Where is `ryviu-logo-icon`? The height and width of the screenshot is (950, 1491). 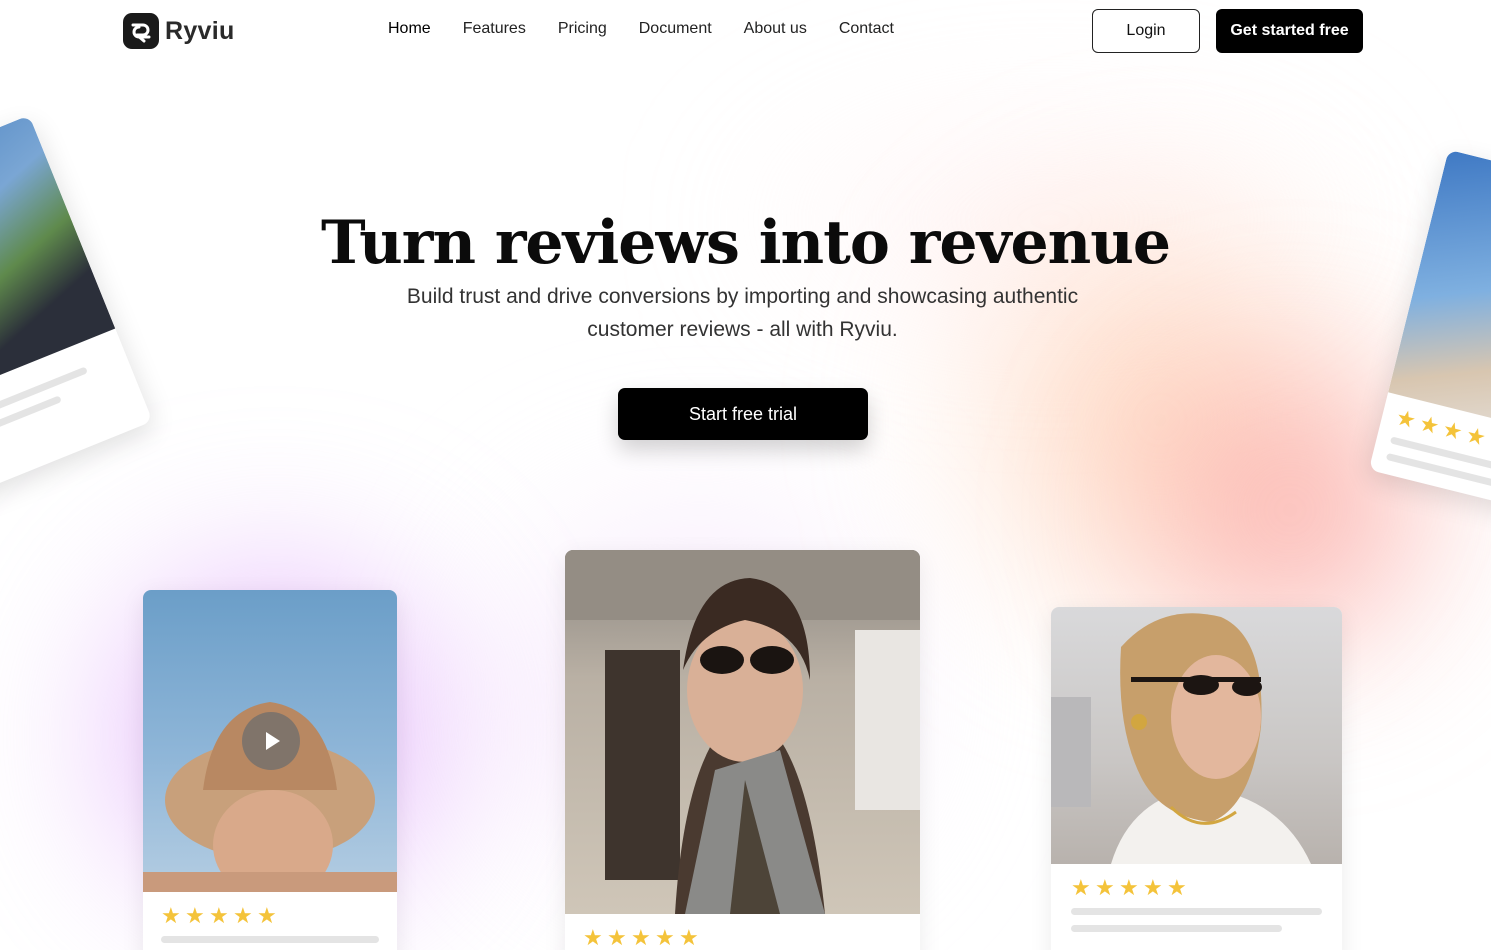
ryviu-logo-icon is located at coordinates (141, 31).